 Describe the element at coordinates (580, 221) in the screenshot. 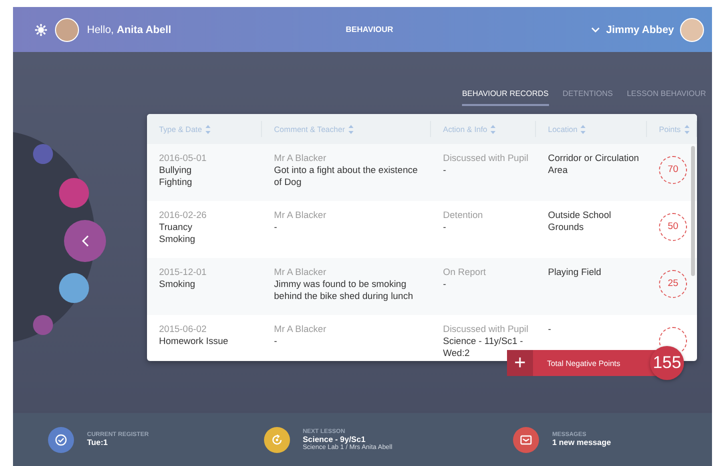

I see `location-text: Outside School Grounds` at that location.